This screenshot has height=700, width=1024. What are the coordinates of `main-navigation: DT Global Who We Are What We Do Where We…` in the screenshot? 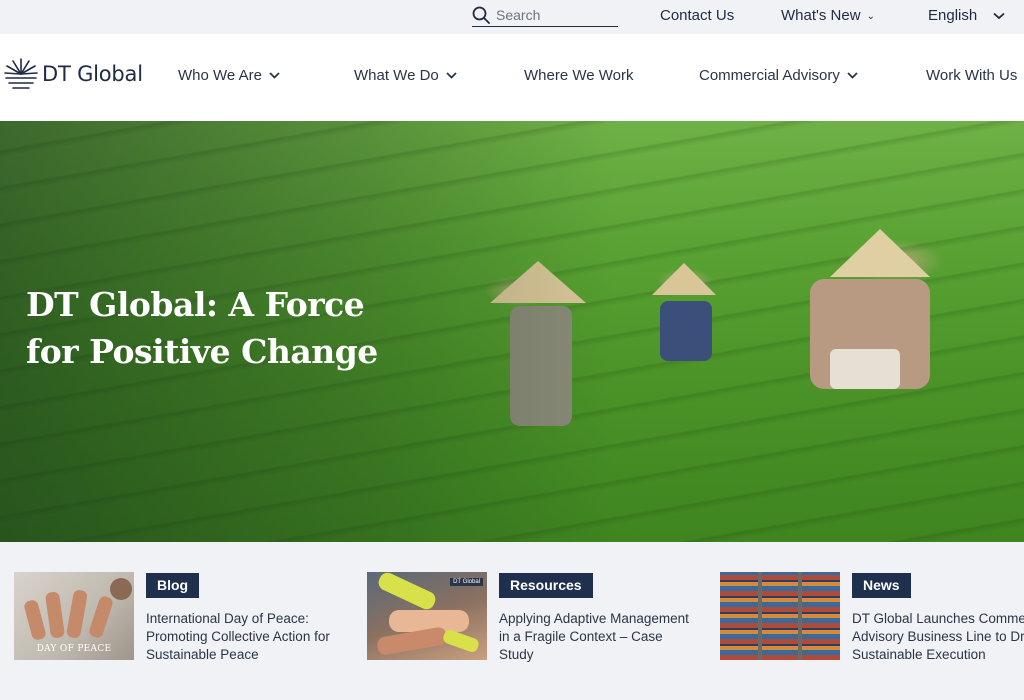 It's located at (512, 77).